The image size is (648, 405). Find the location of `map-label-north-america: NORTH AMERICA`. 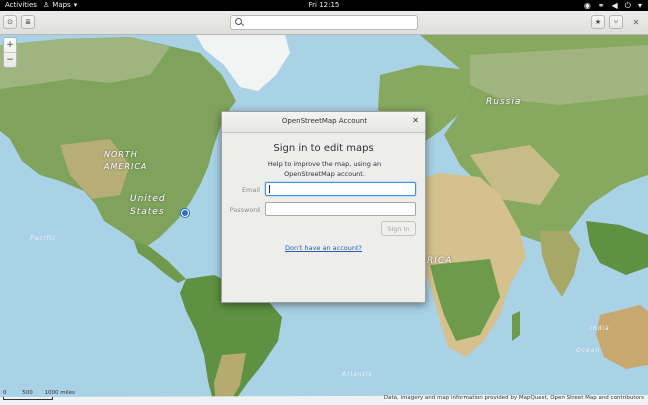

map-label-north-america: NORTH AMERICA is located at coordinates (126, 160).